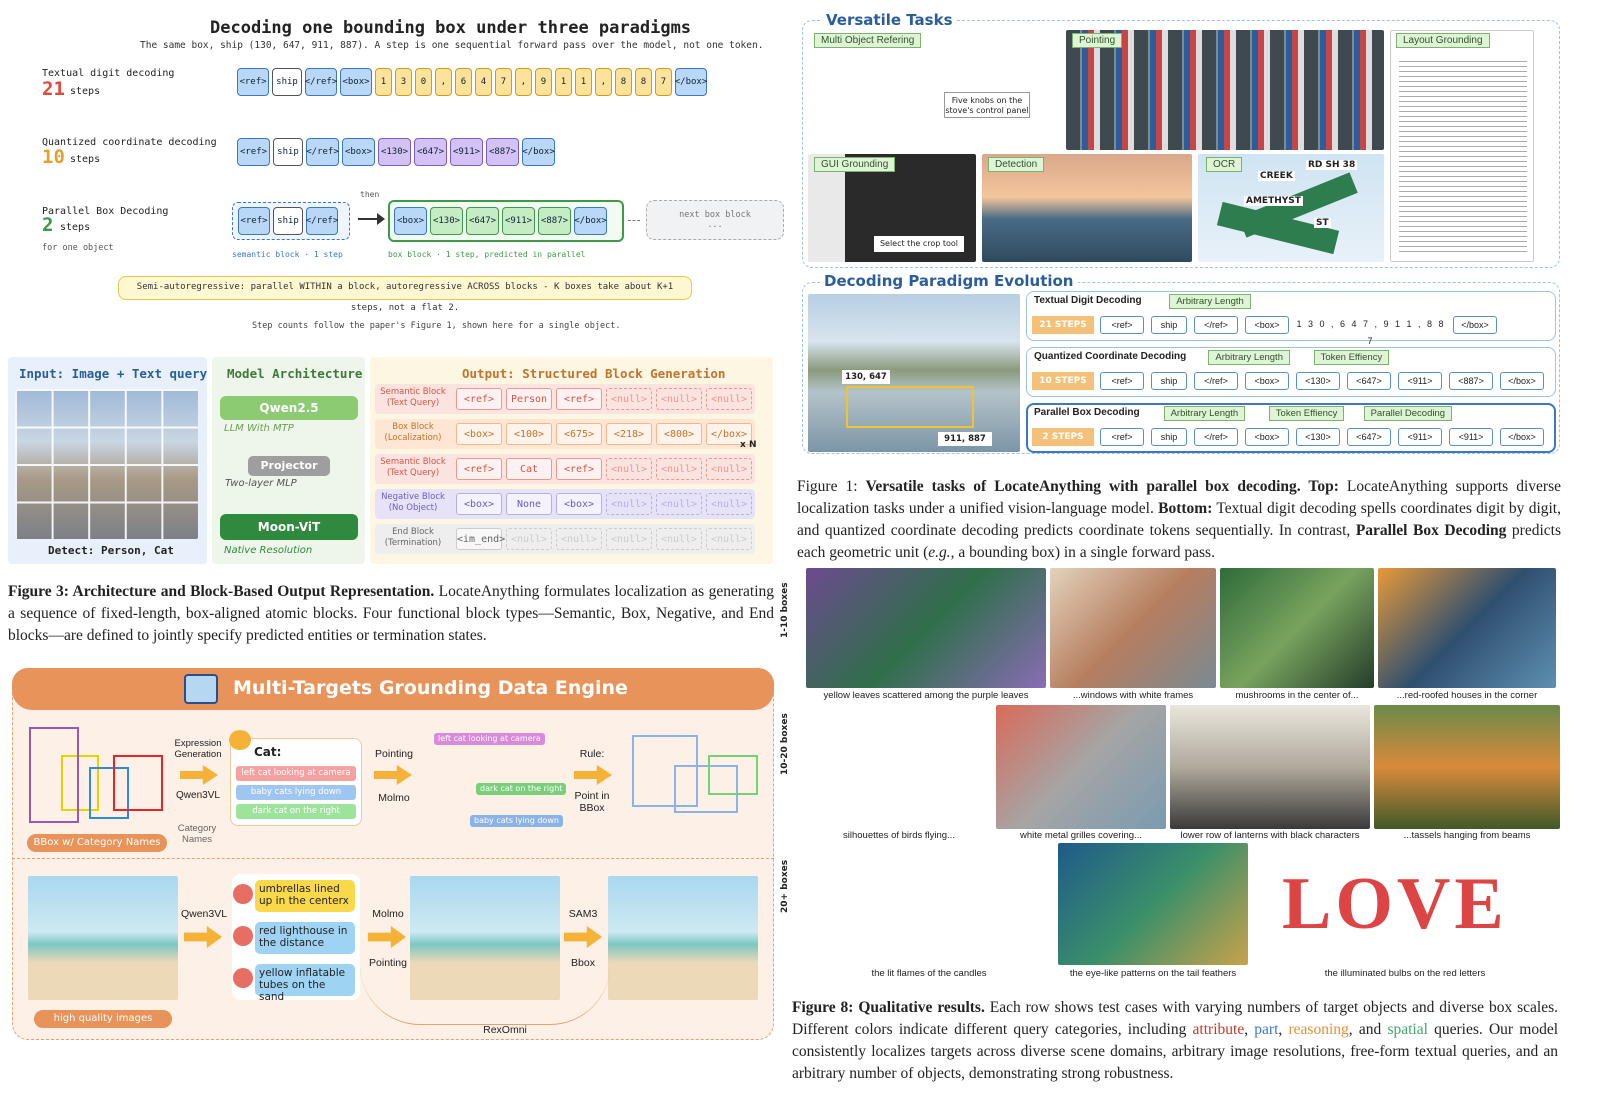 The height and width of the screenshot is (1111, 1600). I want to click on expr-label: Expression Generation, so click(198, 749).